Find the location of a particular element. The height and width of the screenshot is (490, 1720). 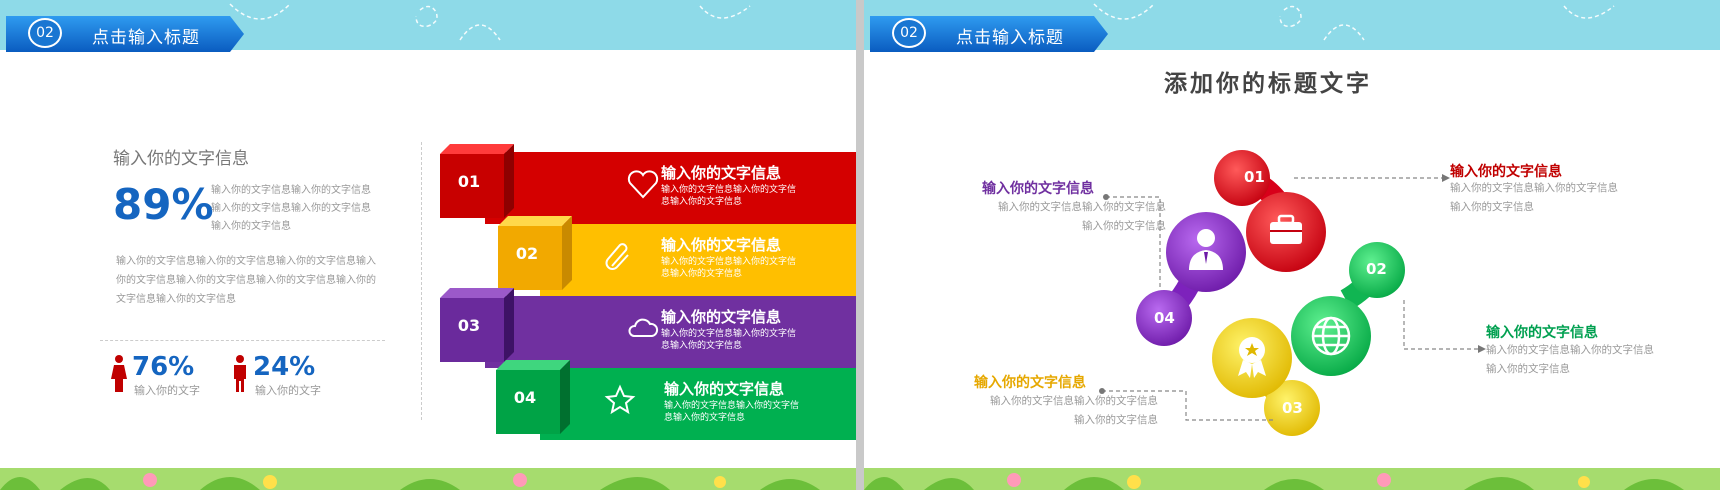

male-icon is located at coordinates (240, 373).